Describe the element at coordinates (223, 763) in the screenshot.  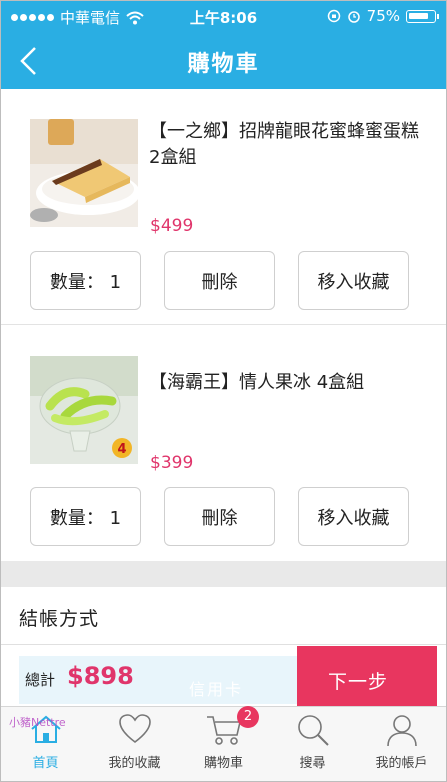
I see `tab-label: 購物車` at that location.